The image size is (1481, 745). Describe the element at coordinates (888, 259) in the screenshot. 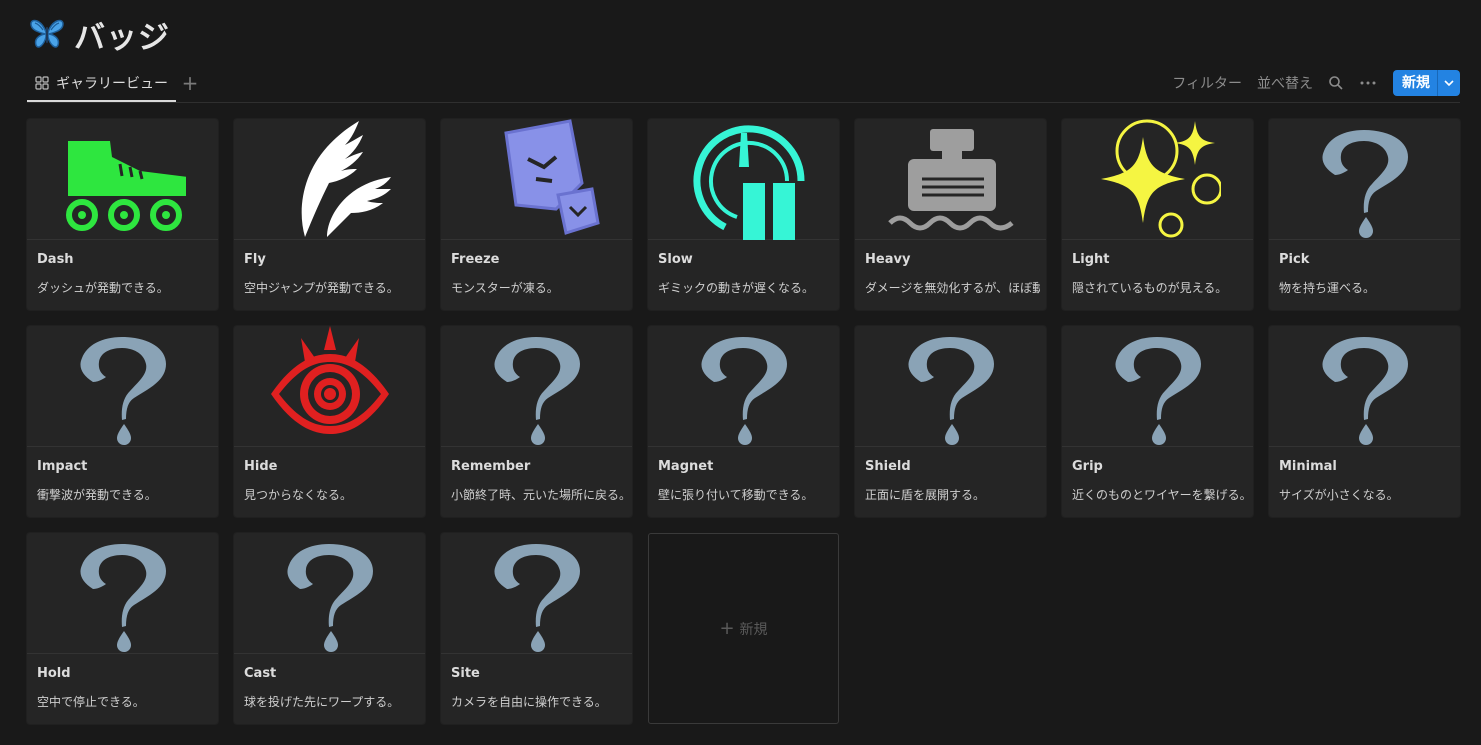

I see `card-title: Heavy` at that location.